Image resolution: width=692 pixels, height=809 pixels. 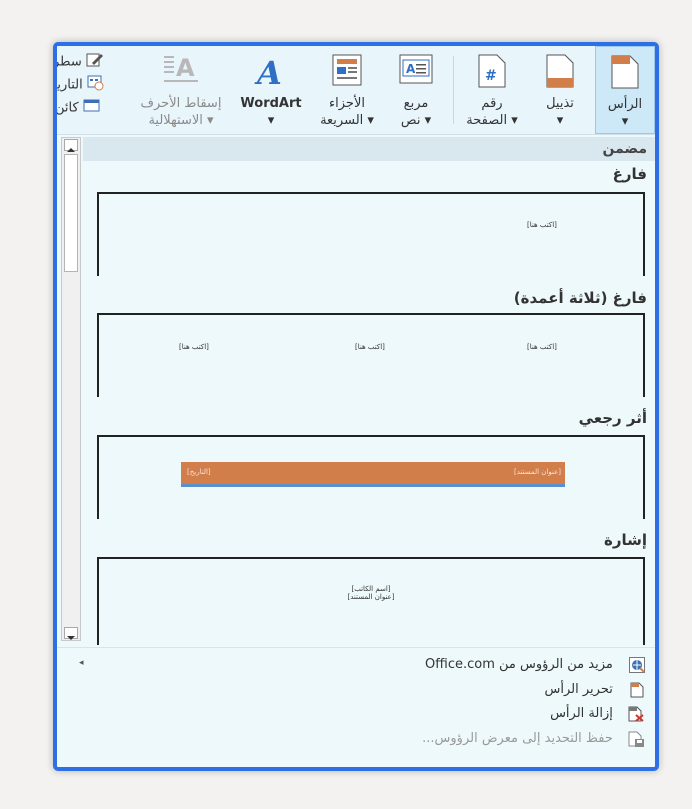 What do you see at coordinates (416, 120) in the screenshot?
I see `text-box-label-2: نص ▾` at bounding box center [416, 120].